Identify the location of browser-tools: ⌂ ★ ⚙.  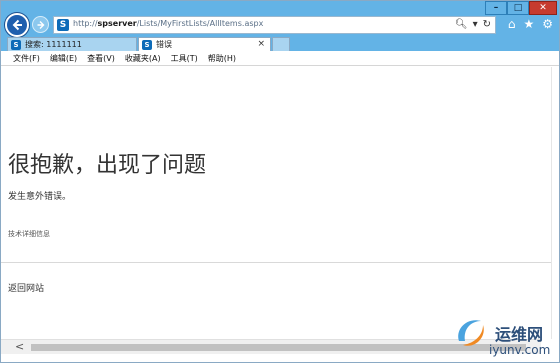
(530, 24).